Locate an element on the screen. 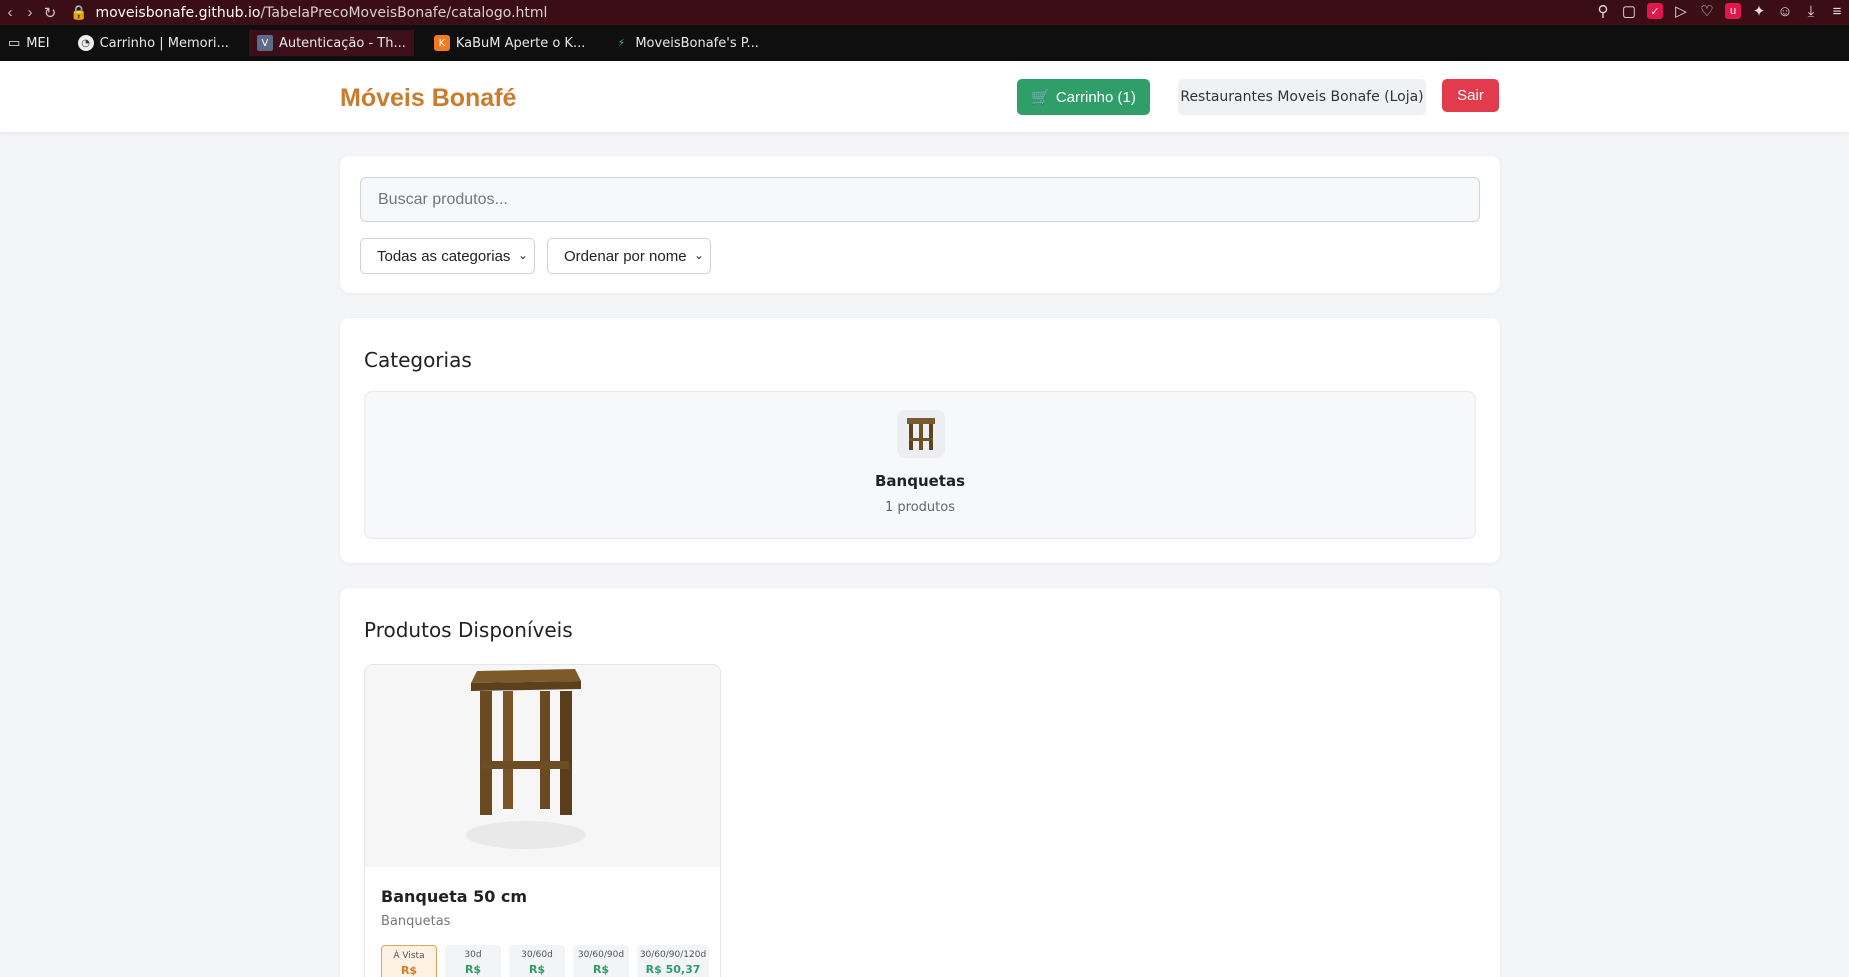  cart-button: 🛒 Carrinho (1) is located at coordinates (1083, 97).